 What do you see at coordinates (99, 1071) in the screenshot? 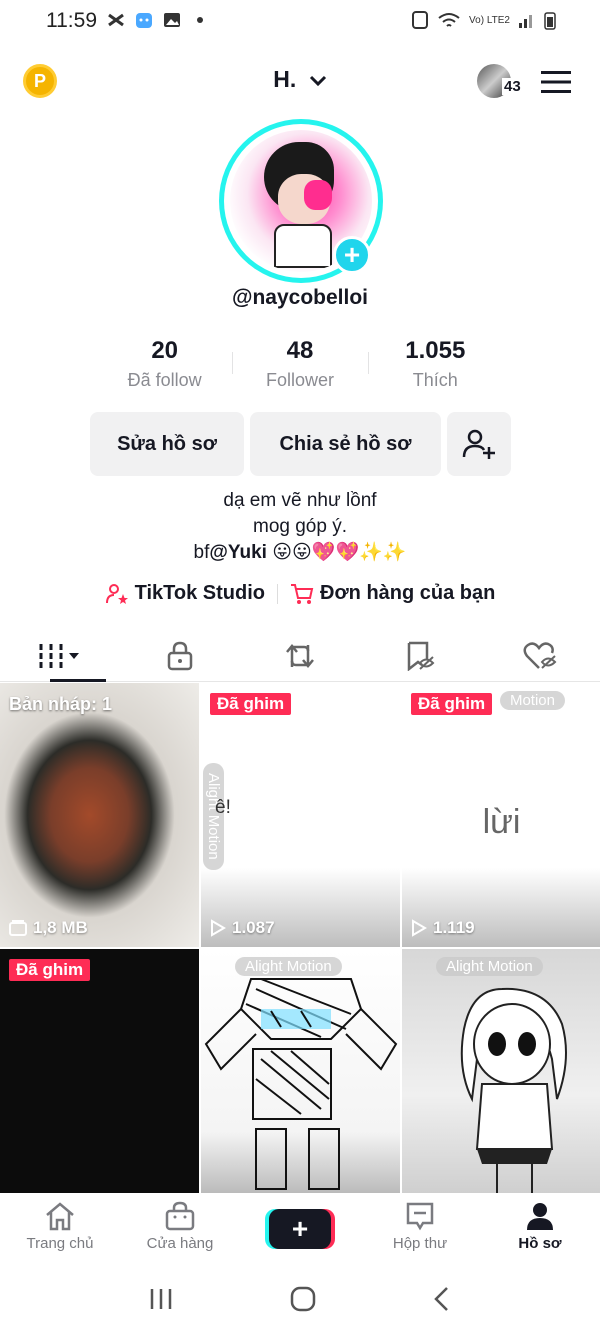
I see `video-thumbnail: Đã ghim` at bounding box center [99, 1071].